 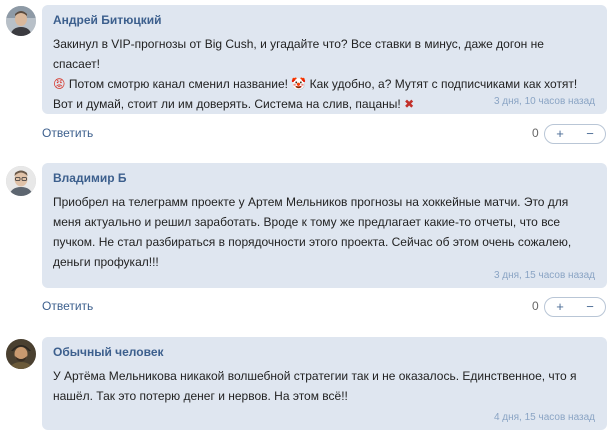 I want to click on comment-timestamp: 3 дня, 10 часов назад, so click(x=544, y=101).